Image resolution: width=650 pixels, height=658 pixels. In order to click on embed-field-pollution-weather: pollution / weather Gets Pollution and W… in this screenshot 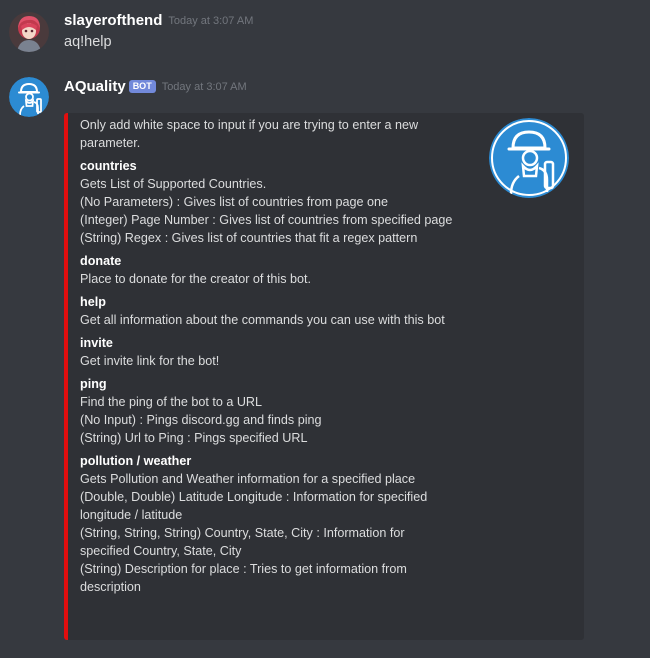, I will do `click(280, 524)`.